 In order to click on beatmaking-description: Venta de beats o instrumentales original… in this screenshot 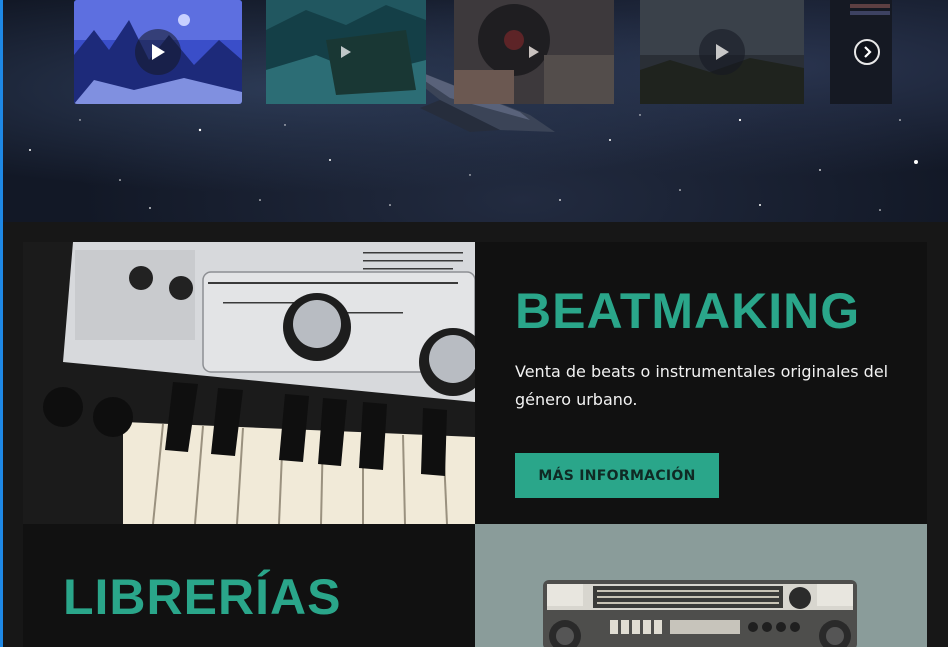, I will do `click(702, 385)`.